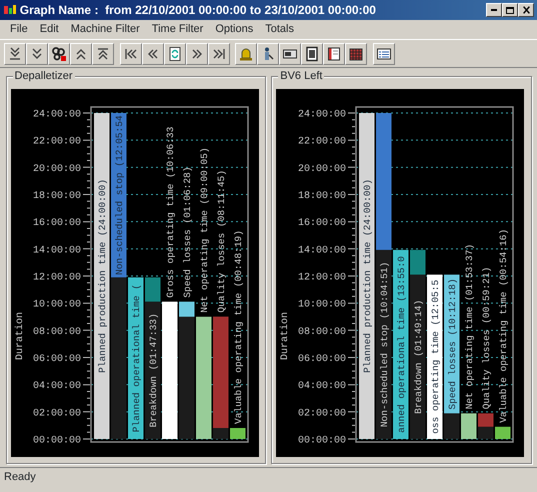  I want to click on window-title: Graph Name : from 22/10/2001 00:00:00 to 23/10/2001 00:00:00, so click(198, 10).